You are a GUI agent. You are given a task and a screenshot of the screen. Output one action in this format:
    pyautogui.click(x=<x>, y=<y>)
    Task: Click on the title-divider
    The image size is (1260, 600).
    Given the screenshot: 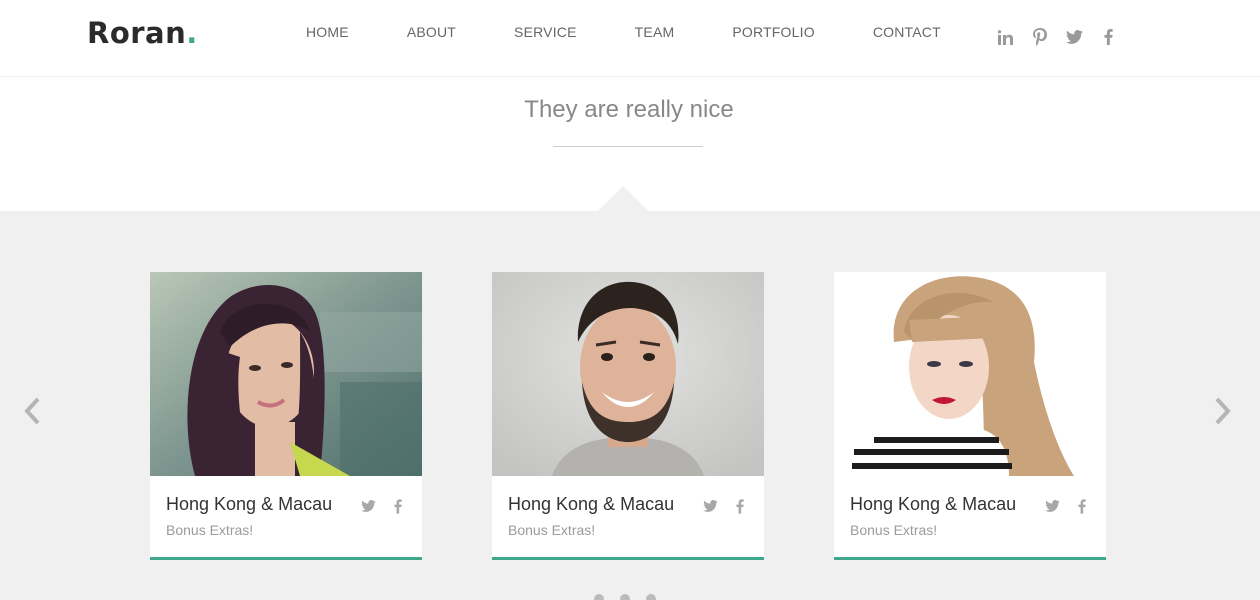 What is the action you would take?
    pyautogui.click(x=628, y=146)
    